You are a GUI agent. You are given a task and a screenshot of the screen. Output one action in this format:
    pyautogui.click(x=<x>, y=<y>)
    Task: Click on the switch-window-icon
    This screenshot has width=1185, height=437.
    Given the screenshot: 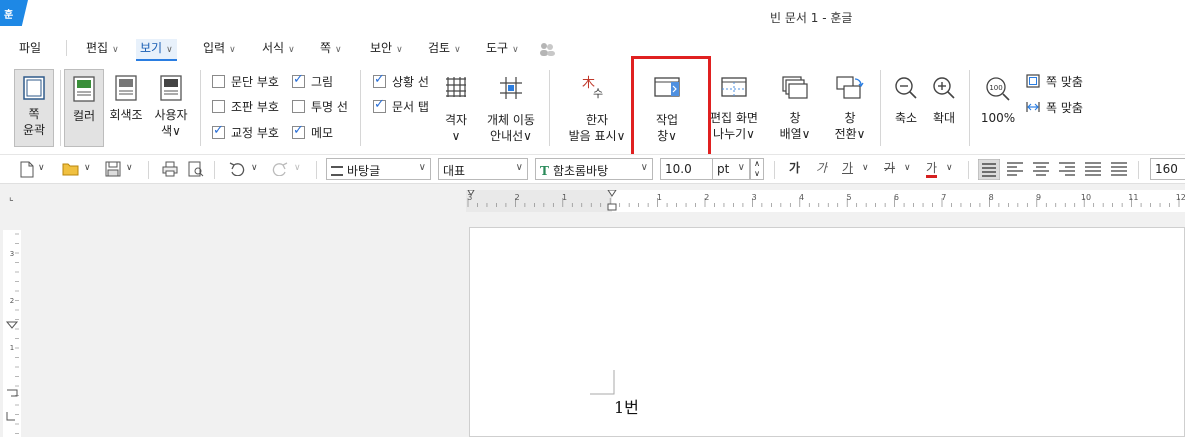 What is the action you would take?
    pyautogui.click(x=850, y=87)
    